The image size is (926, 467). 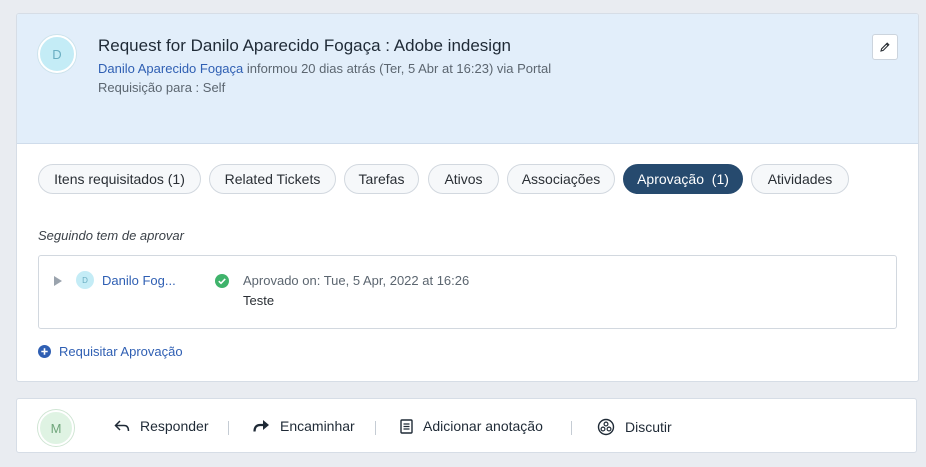 I want to click on request-approval-label: Requisitar Aprovação, so click(x=121, y=351).